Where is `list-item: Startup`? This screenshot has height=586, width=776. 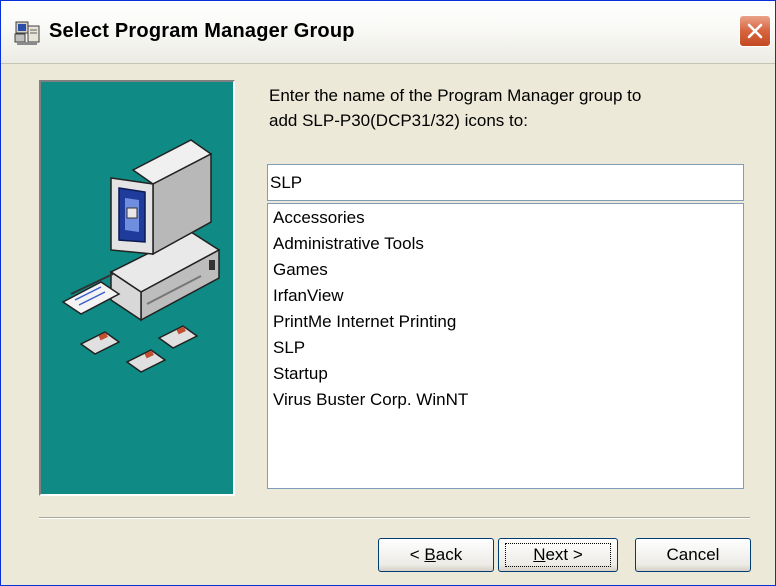 list-item: Startup is located at coordinates (300, 374).